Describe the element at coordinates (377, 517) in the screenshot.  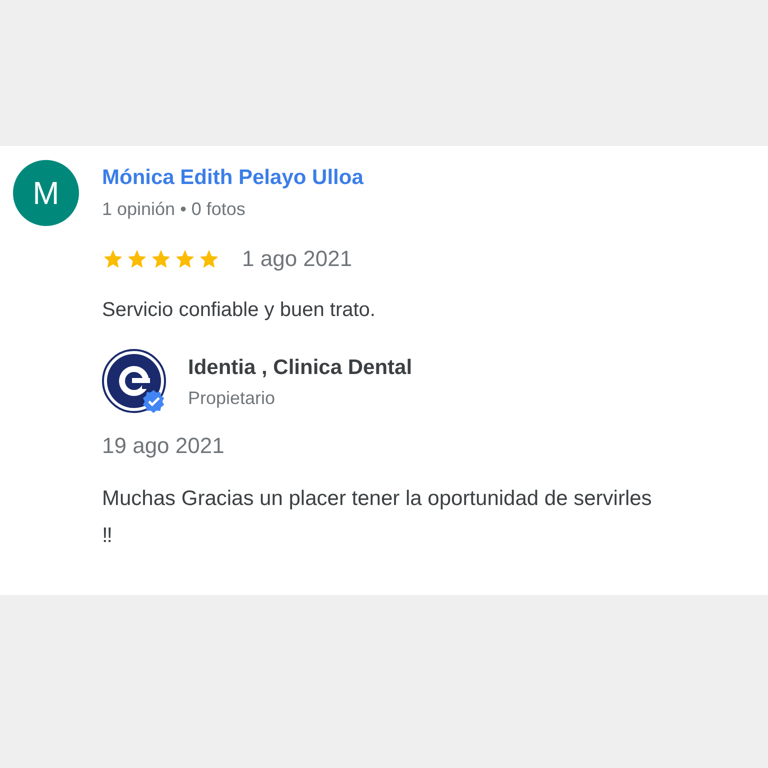
I see `reply-text: Muchas Gracias un placer tener la oportunidad de servirles ‼` at that location.